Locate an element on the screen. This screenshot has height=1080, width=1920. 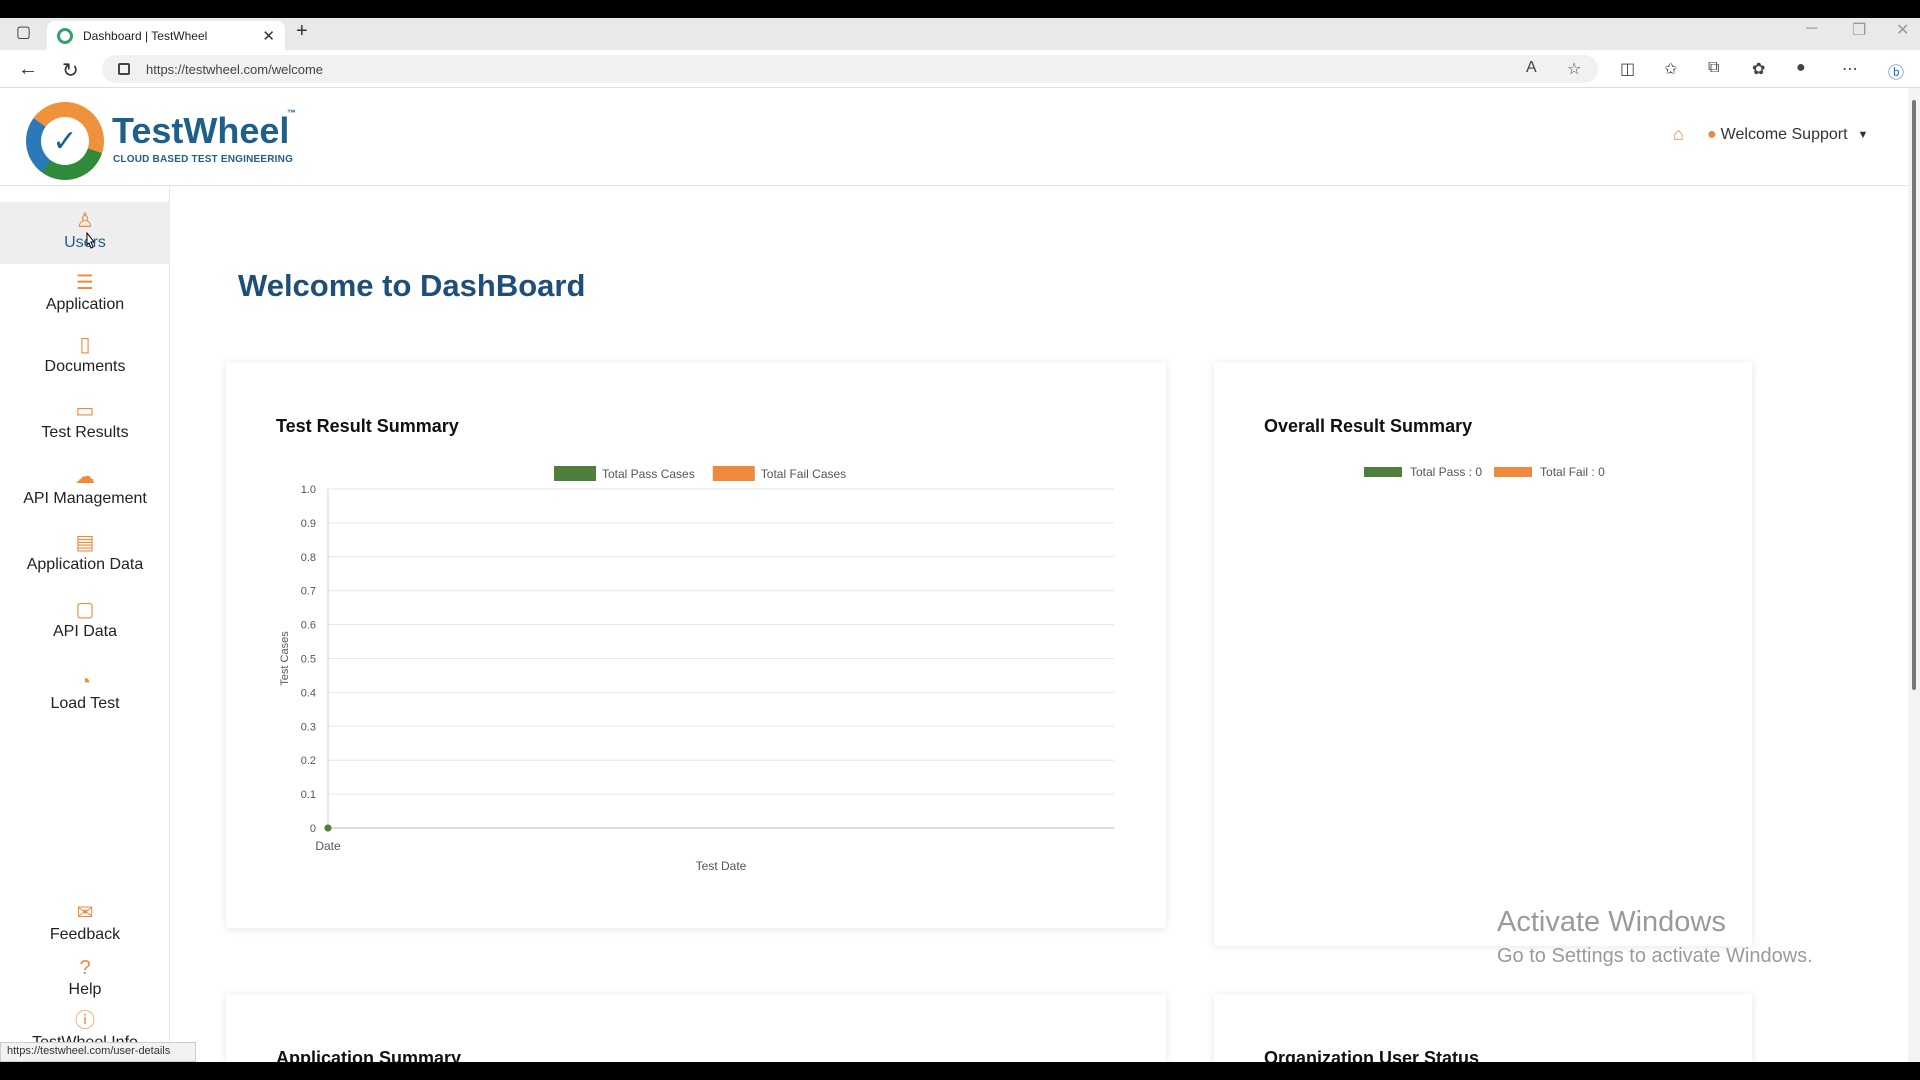
overall-legend: Total Pass : 0 Total Fail : 0 is located at coordinates (1484, 472).